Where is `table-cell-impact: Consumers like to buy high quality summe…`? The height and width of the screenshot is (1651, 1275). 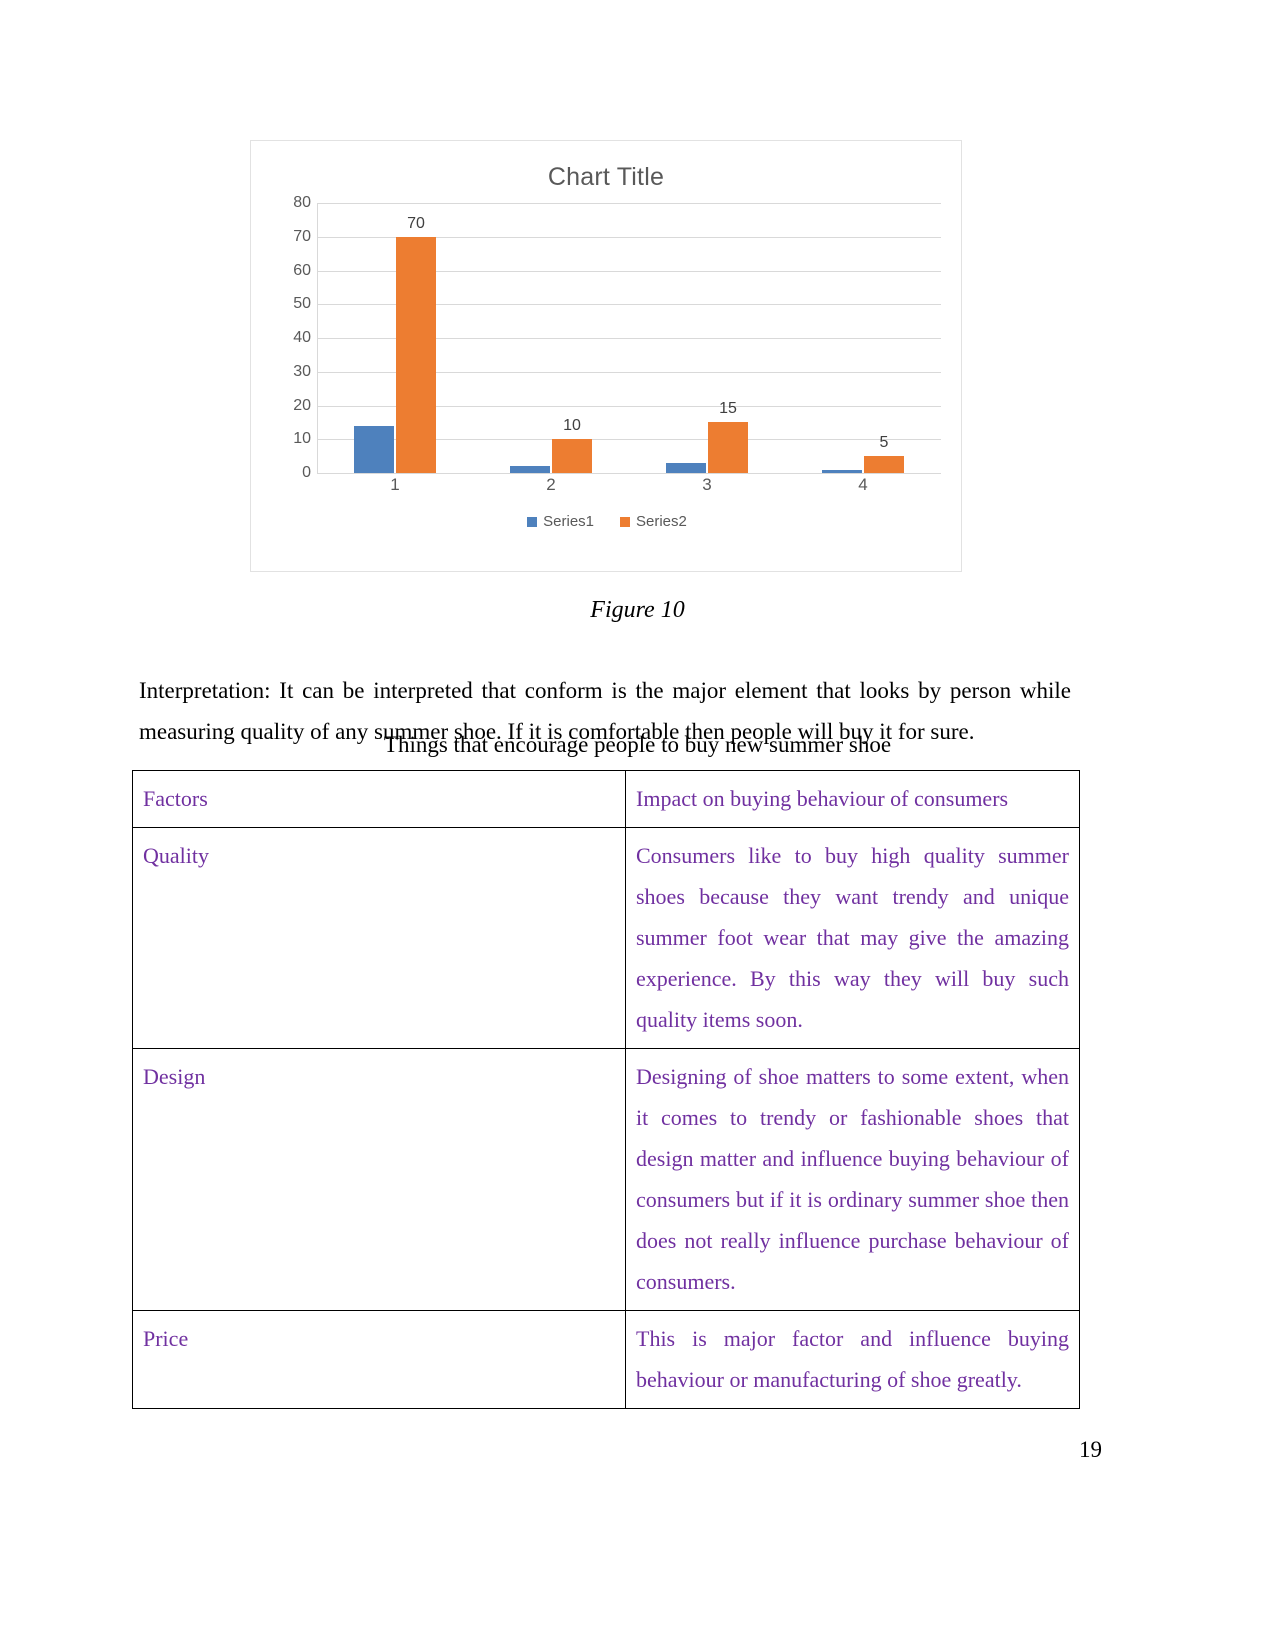 table-cell-impact: Consumers like to buy high quality summe… is located at coordinates (852, 938).